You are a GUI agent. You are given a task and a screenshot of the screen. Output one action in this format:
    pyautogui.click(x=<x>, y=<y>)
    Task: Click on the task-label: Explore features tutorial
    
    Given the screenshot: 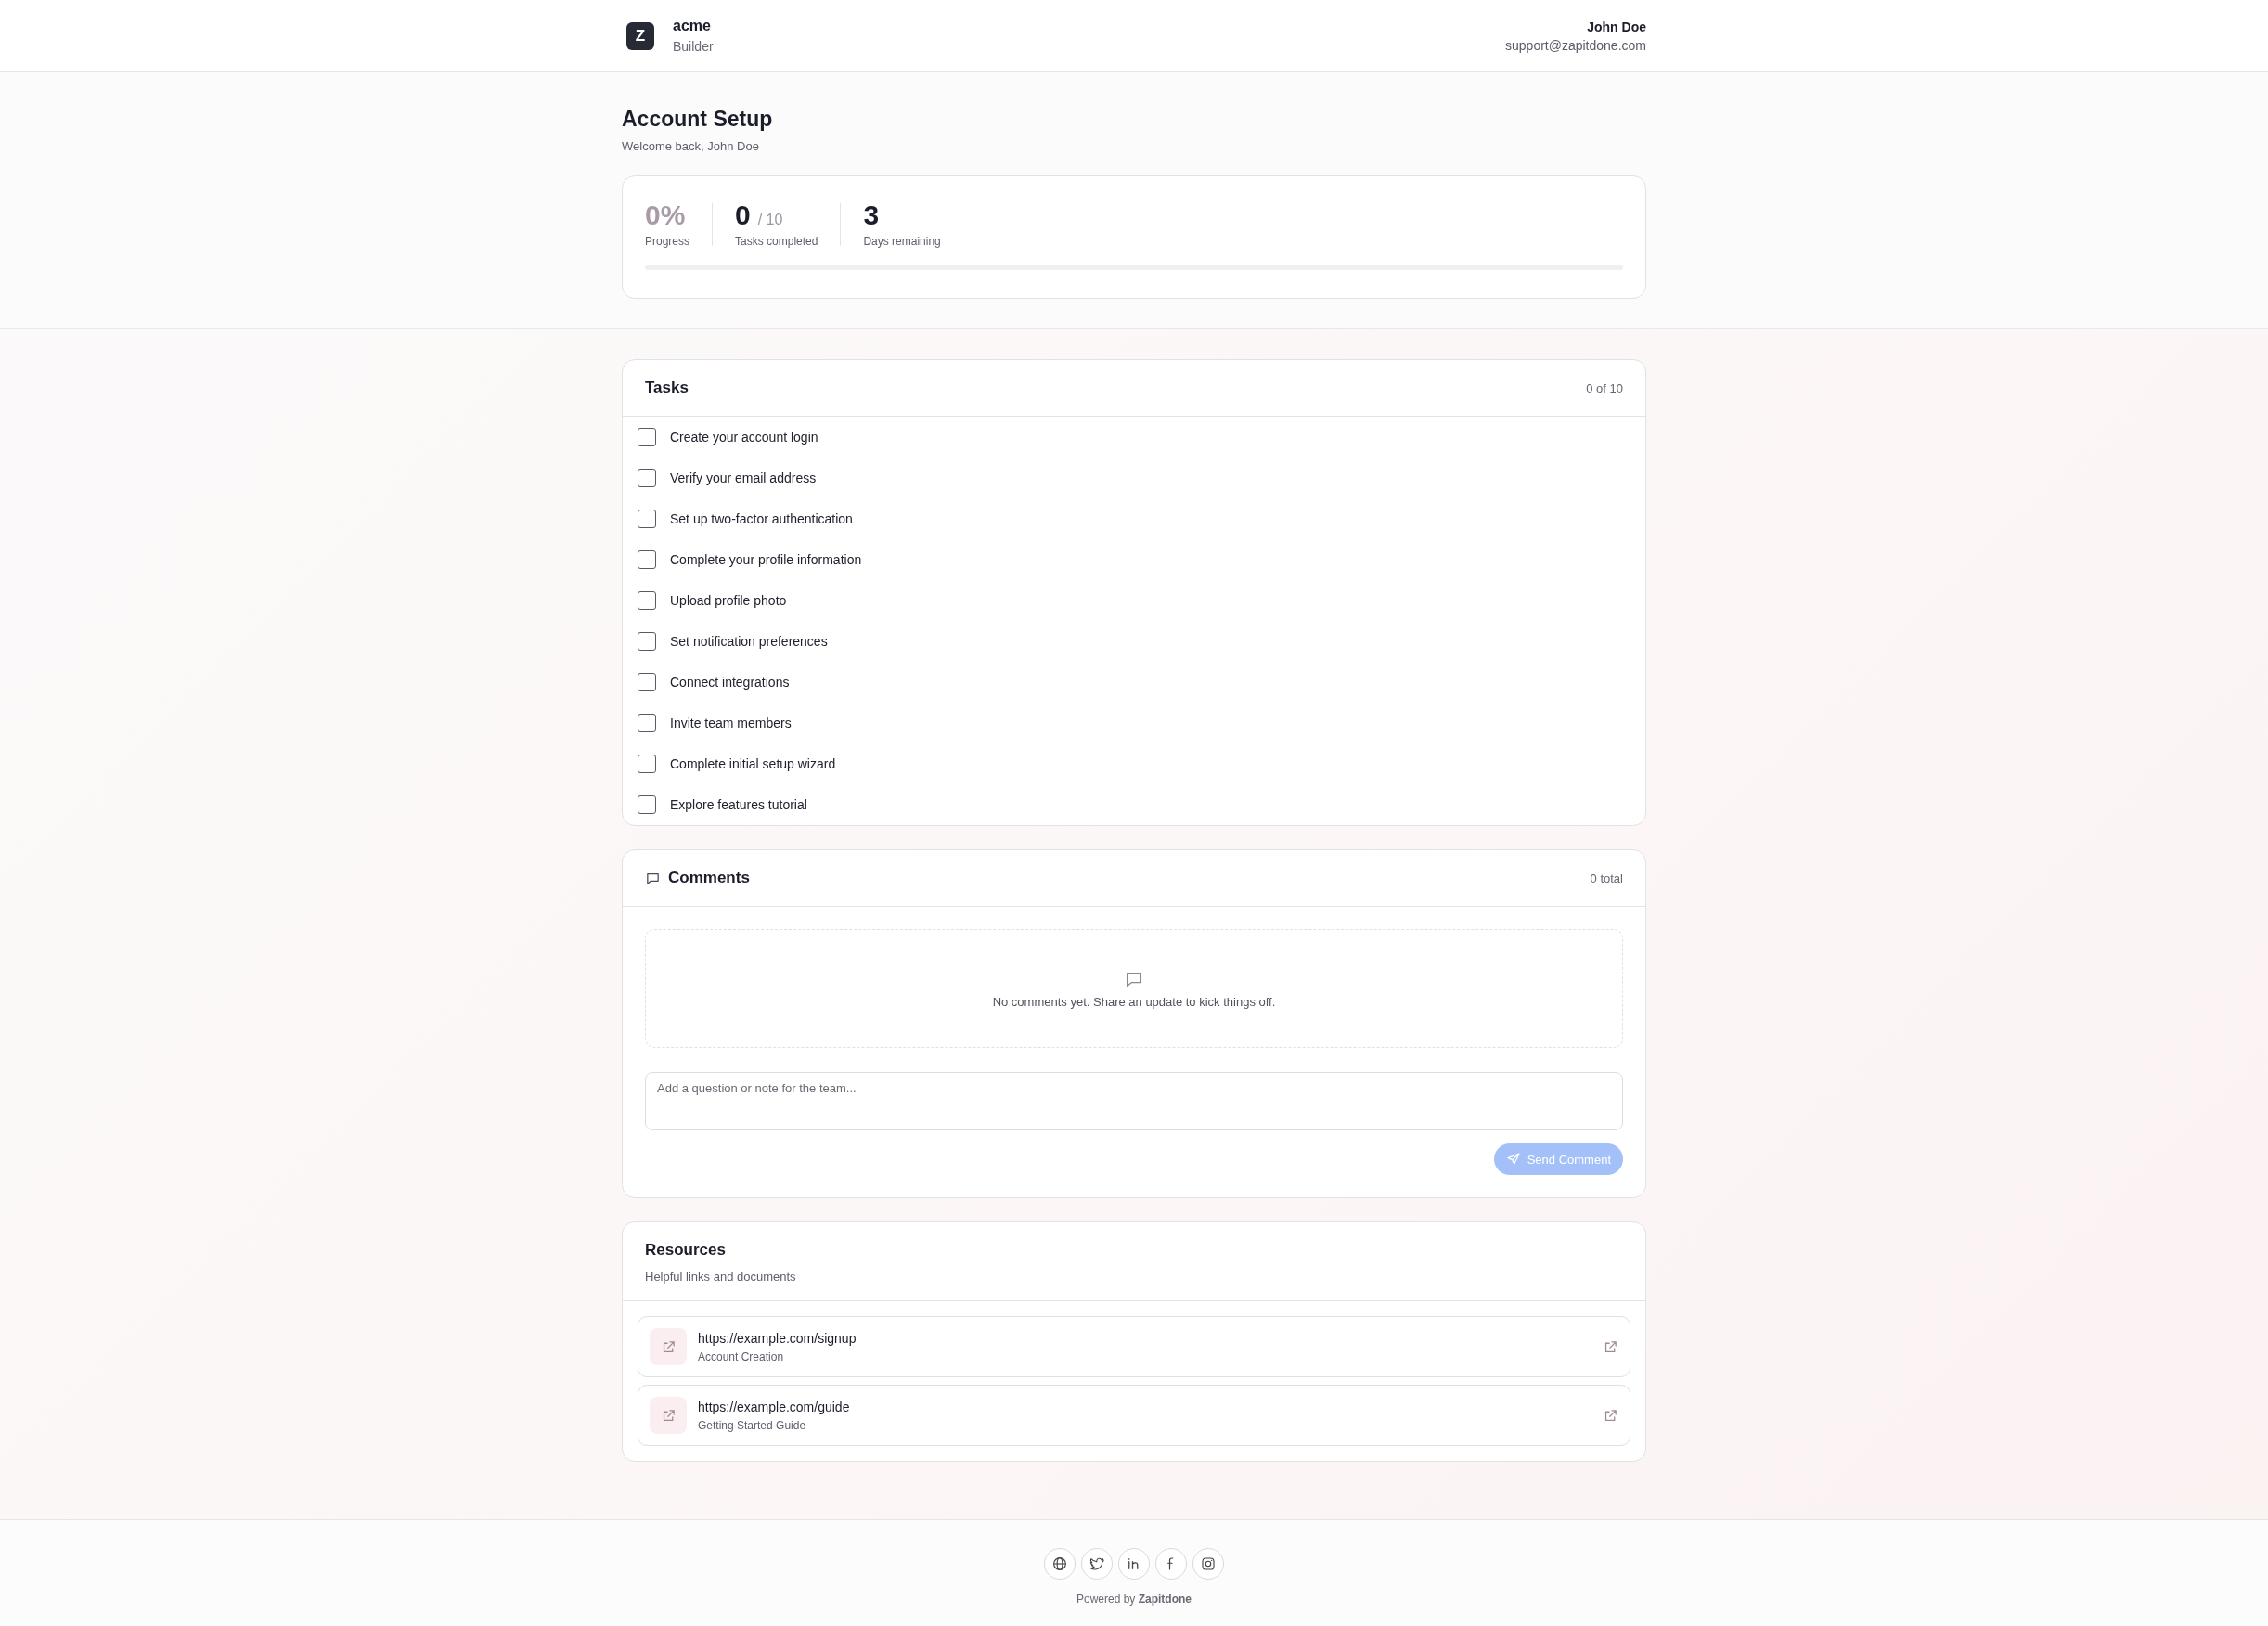 What is the action you would take?
    pyautogui.click(x=738, y=804)
    